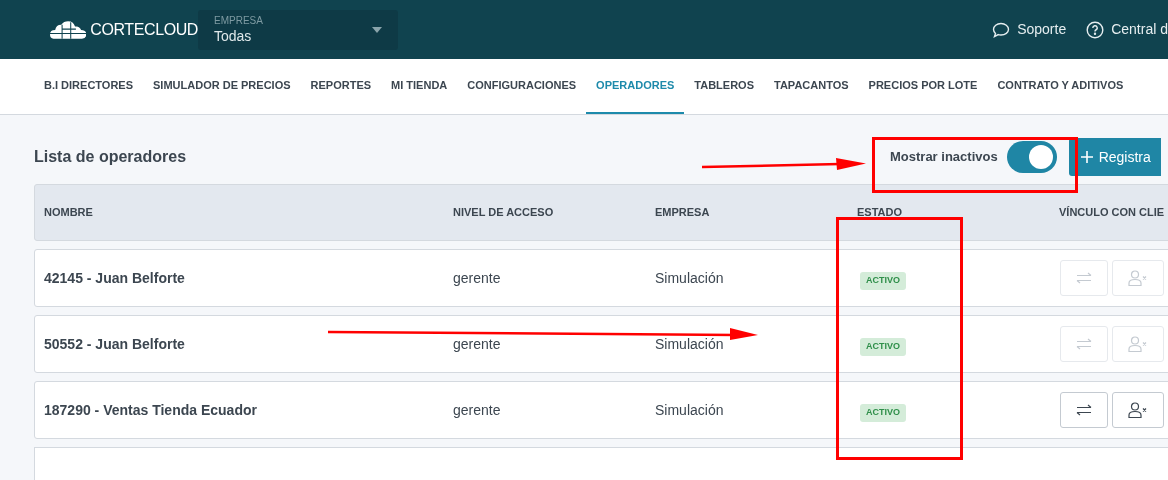 The height and width of the screenshot is (480, 1168). Describe the element at coordinates (880, 213) in the screenshot. I see `column-header: ESTADO` at that location.